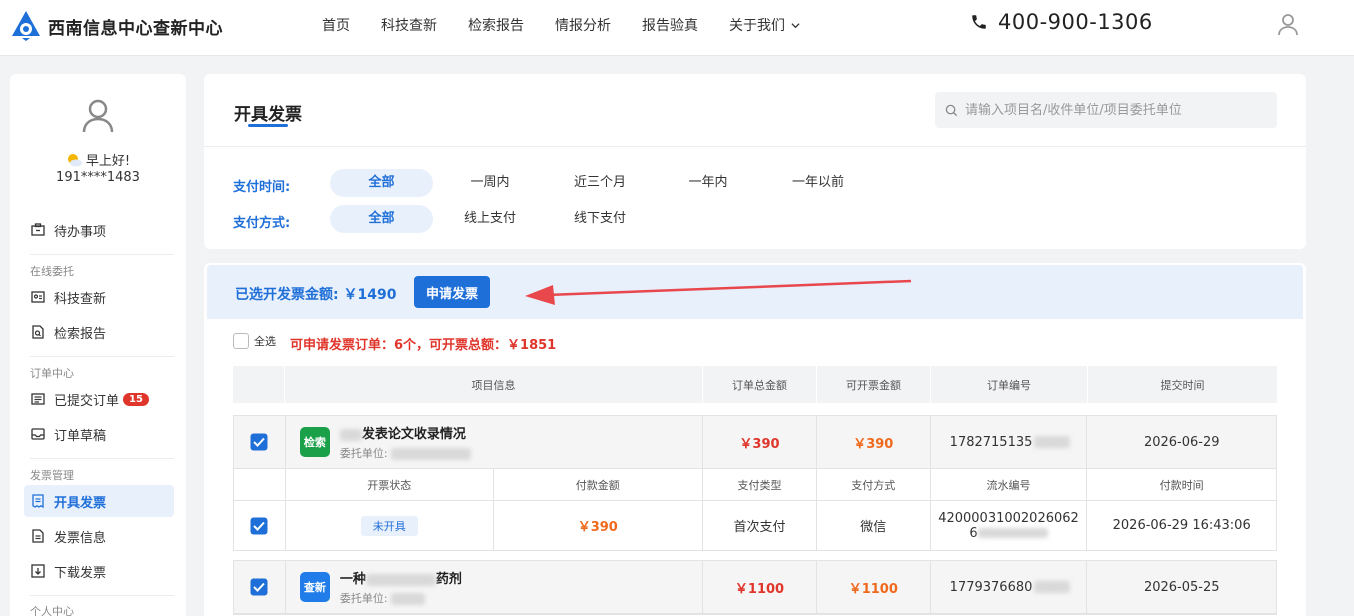 This screenshot has height=616, width=1354. Describe the element at coordinates (874, 384) in the screenshot. I see `col-invoiceable: 可开票金额` at that location.